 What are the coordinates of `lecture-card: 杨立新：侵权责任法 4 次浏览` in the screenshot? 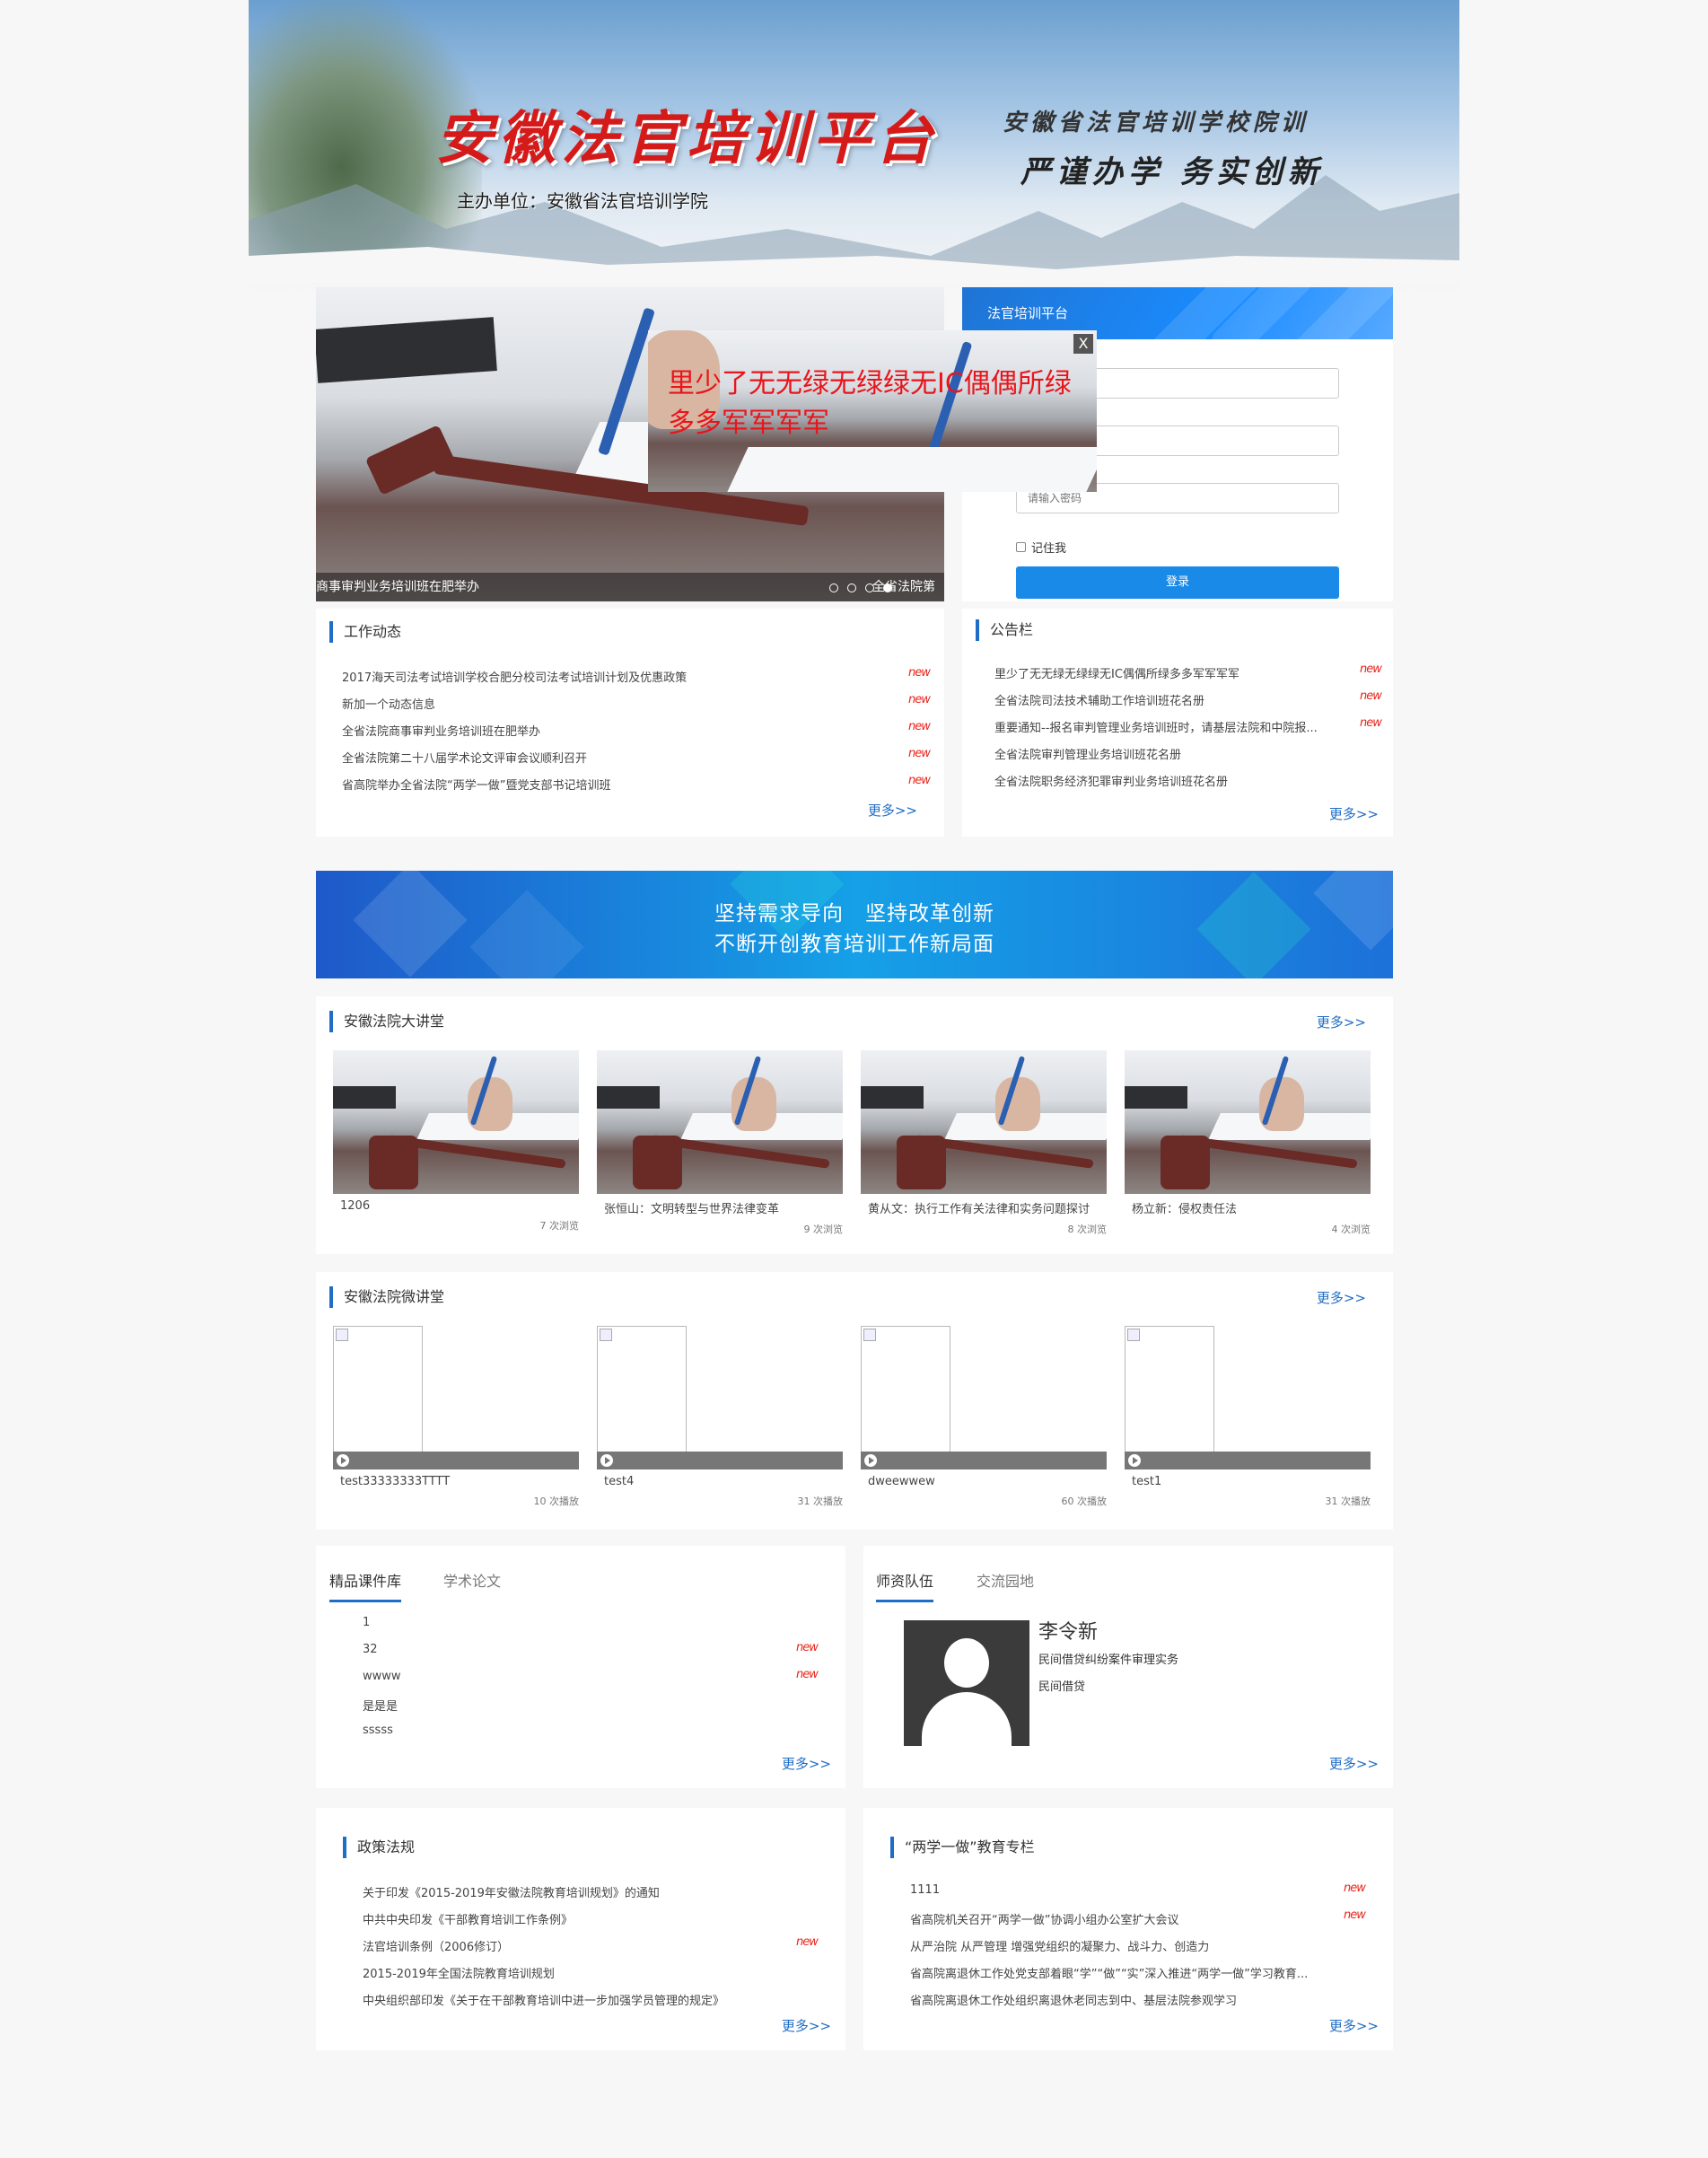 It's located at (1248, 1143).